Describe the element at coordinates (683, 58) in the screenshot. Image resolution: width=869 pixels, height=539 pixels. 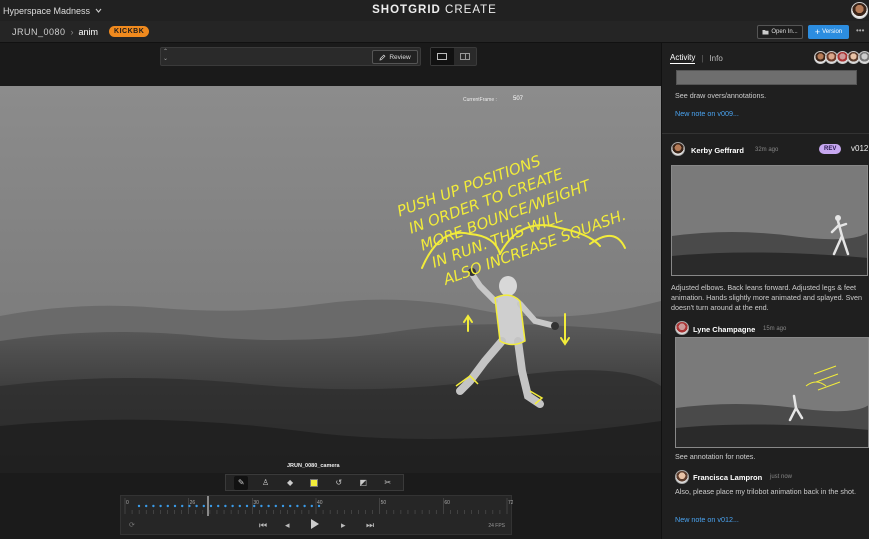
I see `tab-activity: Activity` at that location.